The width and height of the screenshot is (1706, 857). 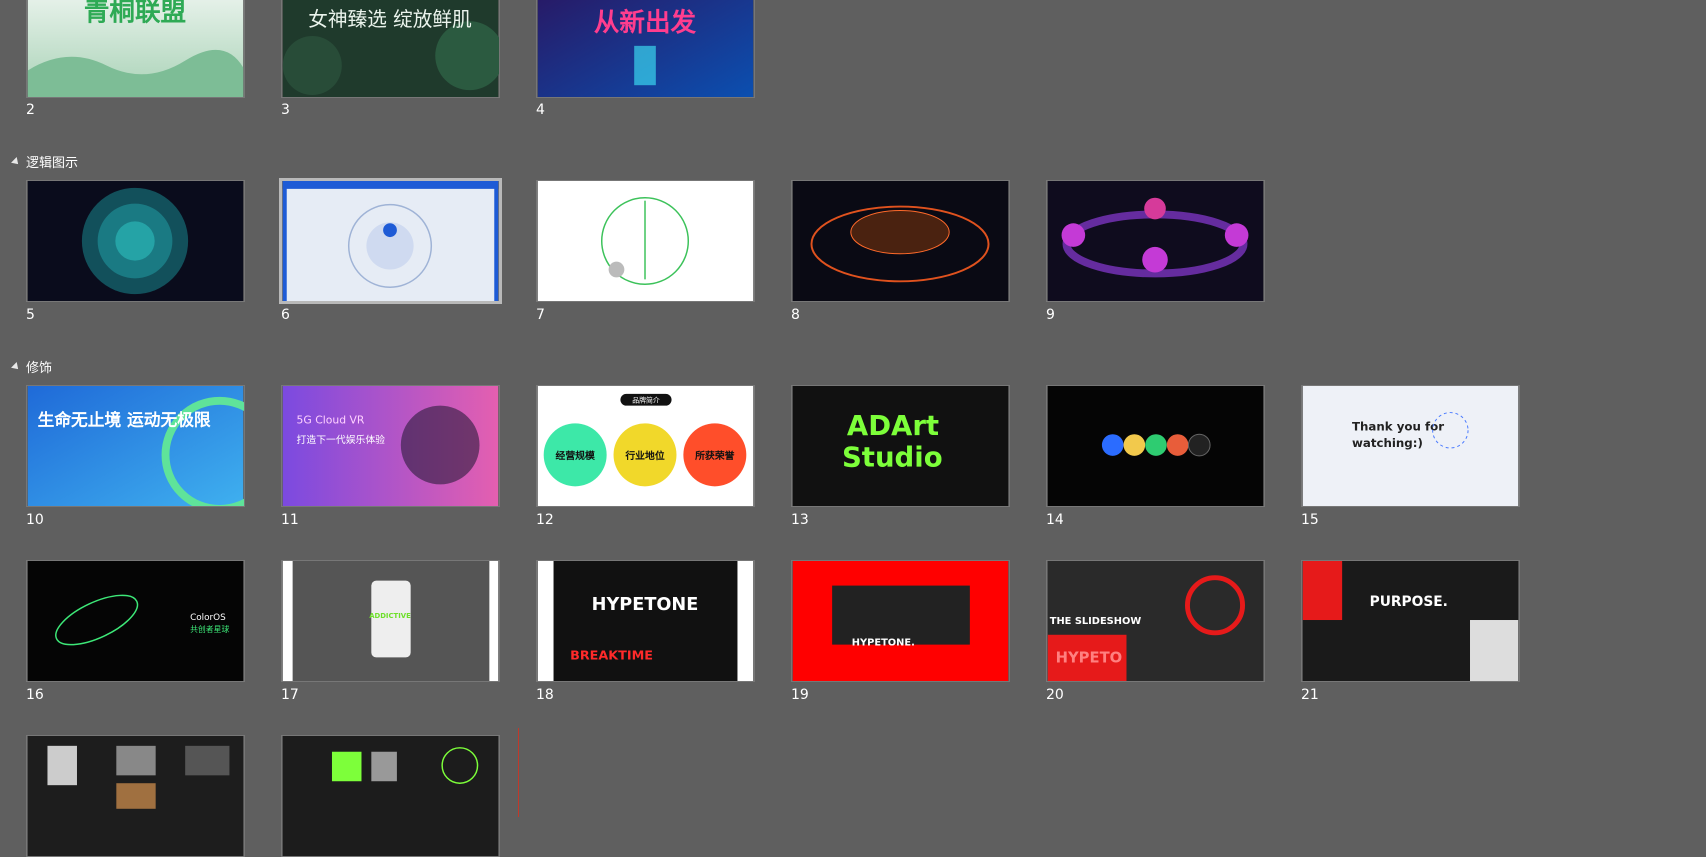 I want to click on svg-text: 打造下一代娱乐体验, so click(x=341, y=439).